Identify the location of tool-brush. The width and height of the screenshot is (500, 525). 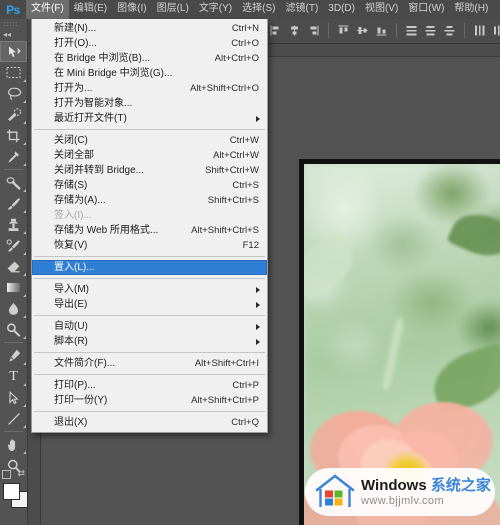
(13, 203).